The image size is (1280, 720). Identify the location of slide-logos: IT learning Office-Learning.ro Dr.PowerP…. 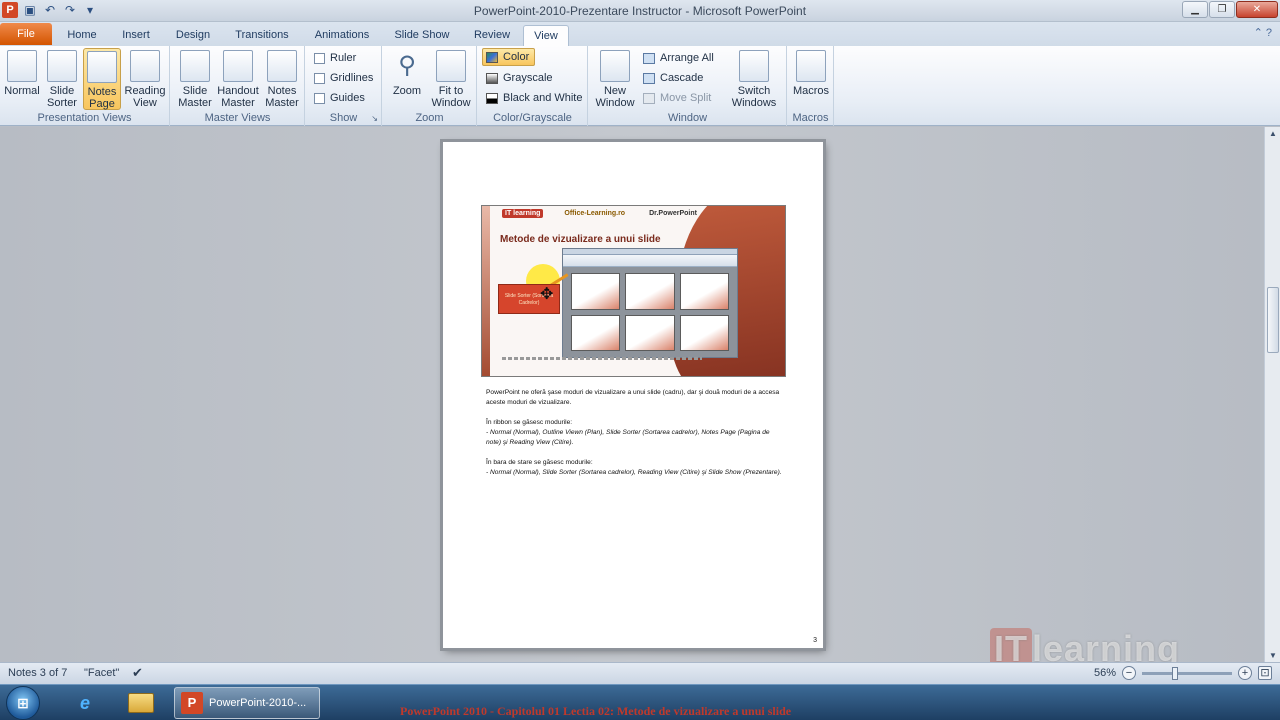
(601, 213).